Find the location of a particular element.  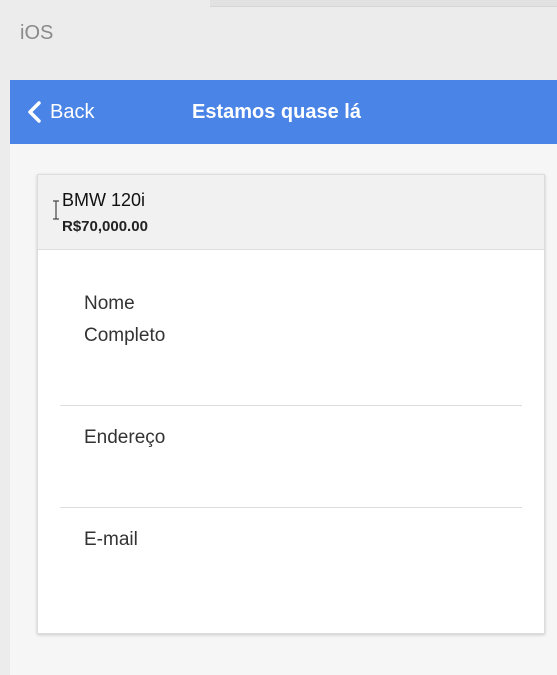

email-input is located at coordinates (366, 563).